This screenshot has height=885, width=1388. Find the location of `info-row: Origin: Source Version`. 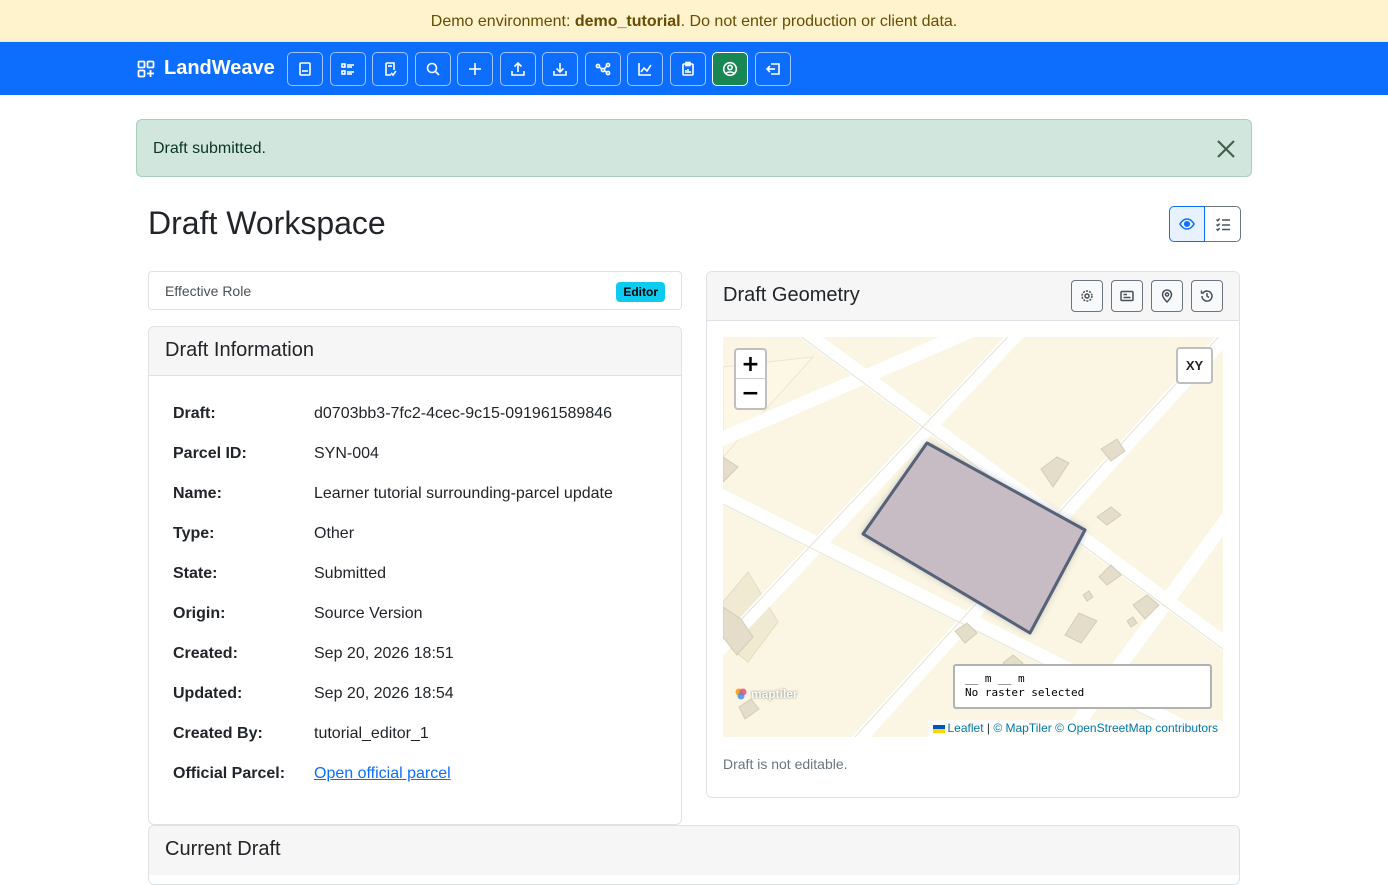

info-row: Origin: Source Version is located at coordinates (393, 614).